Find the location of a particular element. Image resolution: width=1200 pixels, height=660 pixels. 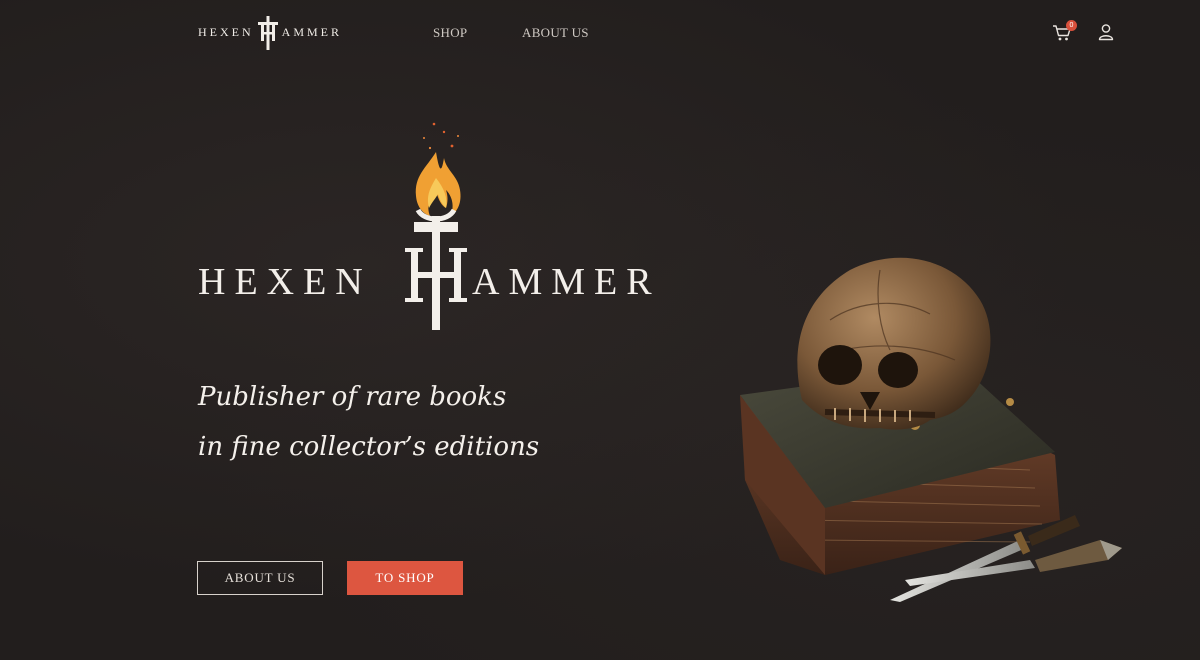

about-us-button: ABOUT US is located at coordinates (260, 578).